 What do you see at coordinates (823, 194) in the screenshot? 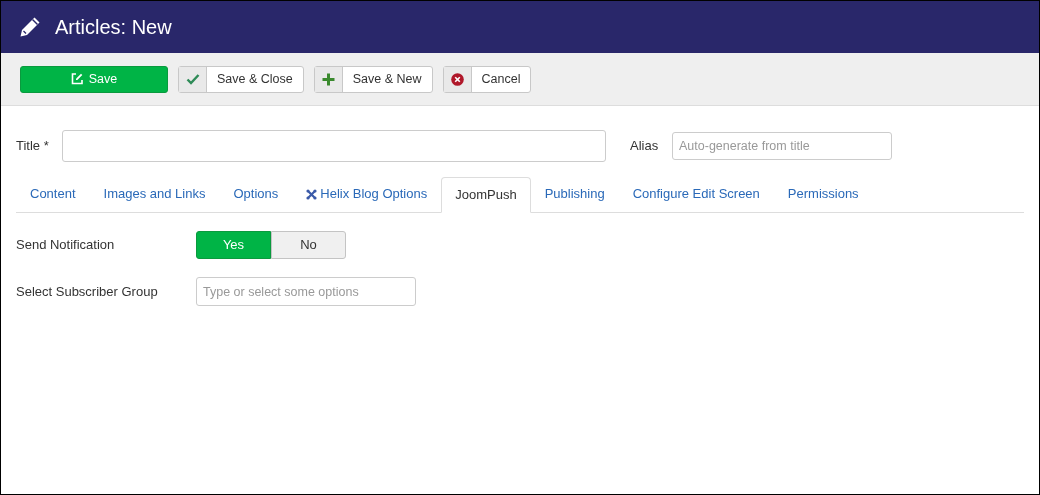
I see `tab: Permissions` at bounding box center [823, 194].